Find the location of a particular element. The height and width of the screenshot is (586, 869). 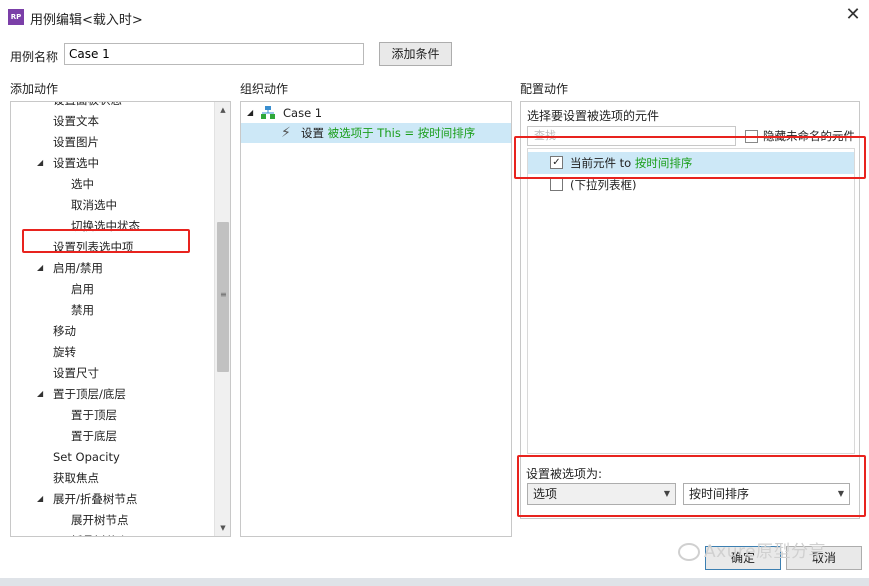

axure-app-icon: RP is located at coordinates (16, 17).